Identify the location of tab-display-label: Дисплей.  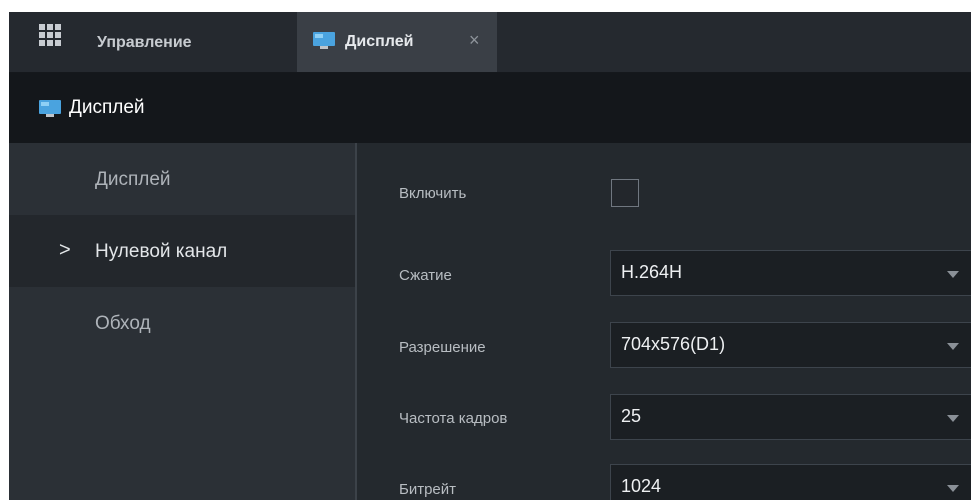
(379, 41).